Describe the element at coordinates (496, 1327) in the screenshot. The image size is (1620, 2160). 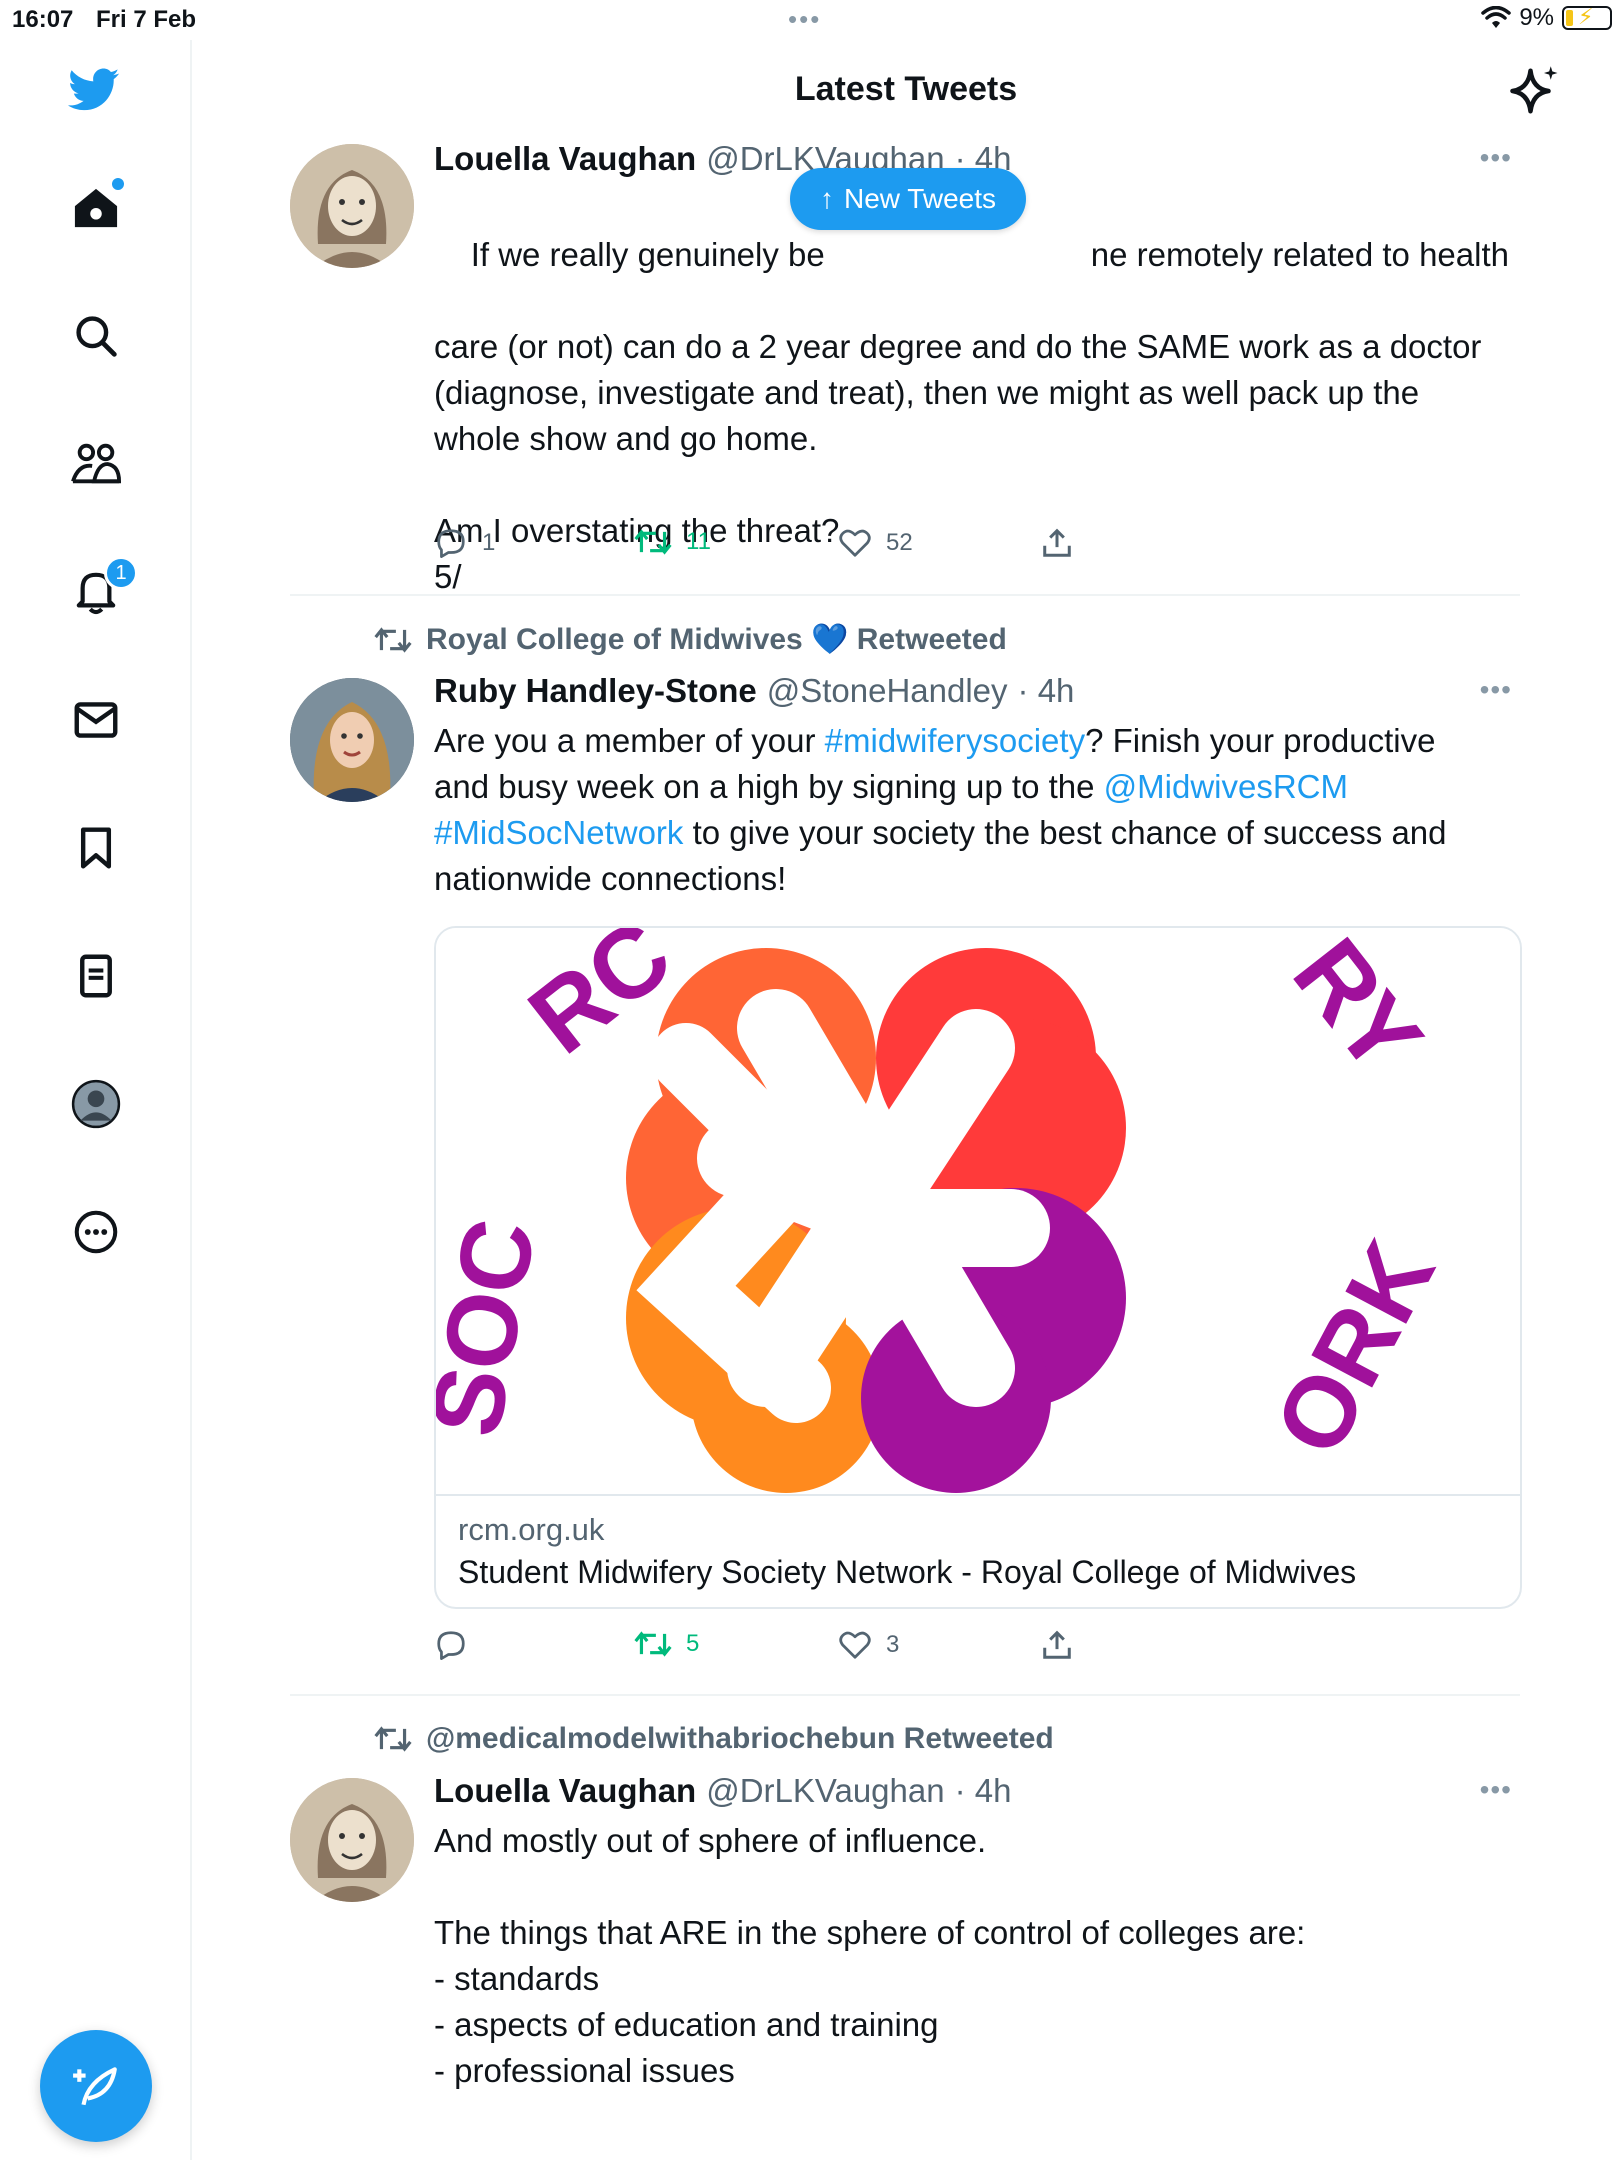
I see `card-image-text: SOC` at that location.